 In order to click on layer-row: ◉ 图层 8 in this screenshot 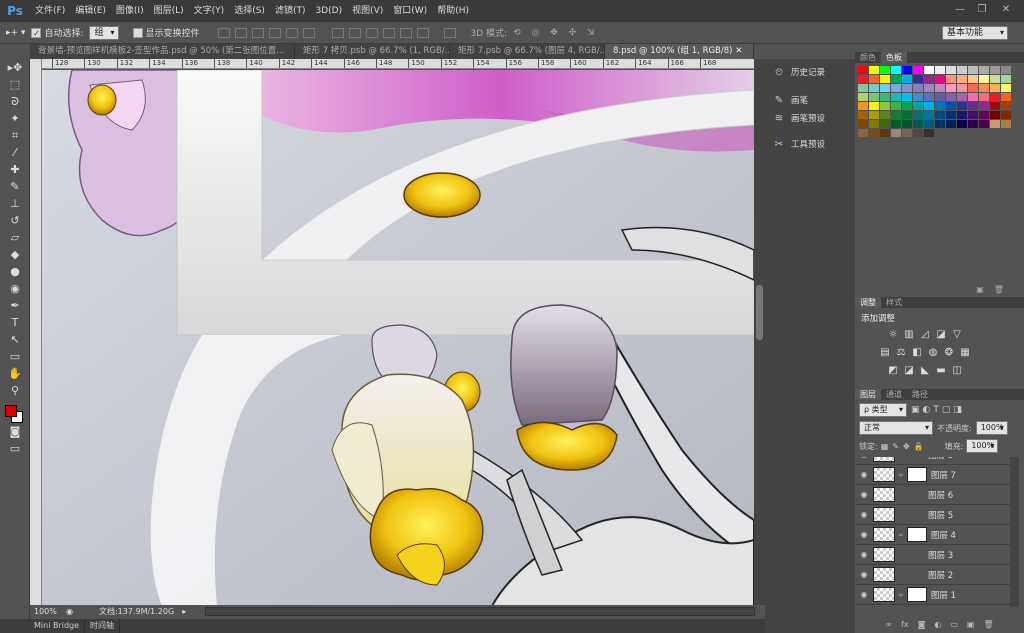, I will do `click(932, 461)`.